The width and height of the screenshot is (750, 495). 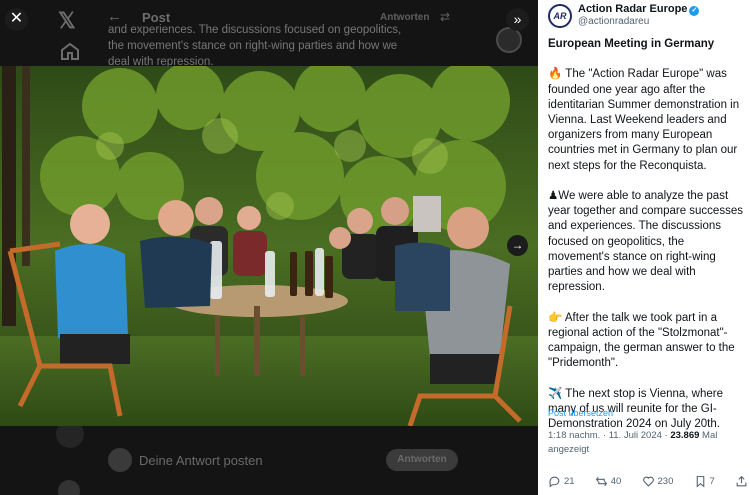 I want to click on author-name: Action Radar Europe ✓, so click(x=639, y=9).